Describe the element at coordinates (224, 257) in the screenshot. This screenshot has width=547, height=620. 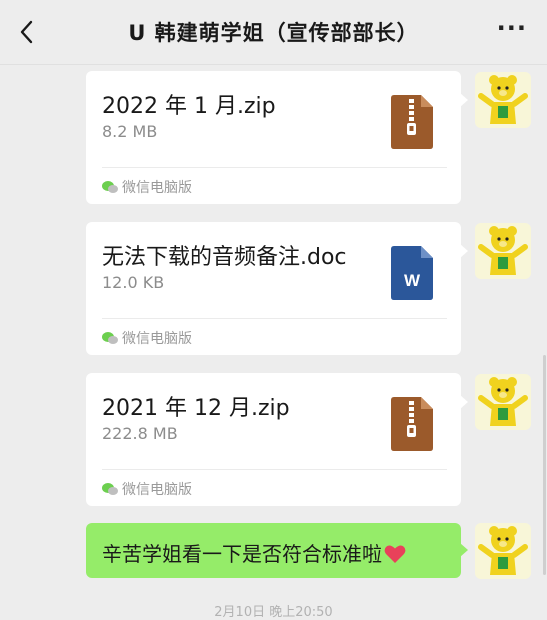
I see `file-name: 无法下载的音频备注.doc` at that location.